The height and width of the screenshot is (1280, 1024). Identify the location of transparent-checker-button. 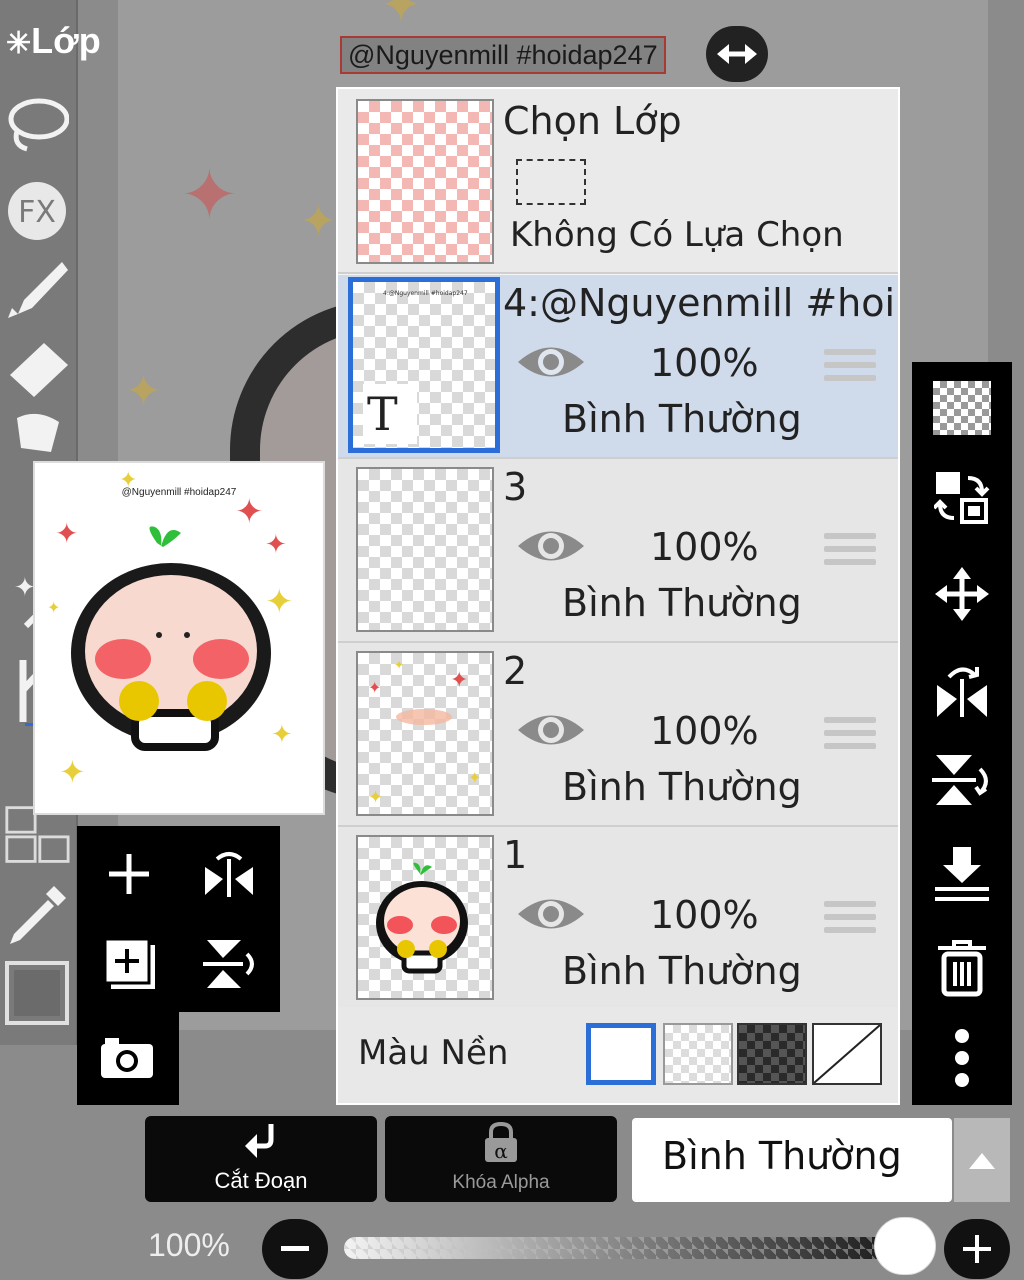
(962, 408).